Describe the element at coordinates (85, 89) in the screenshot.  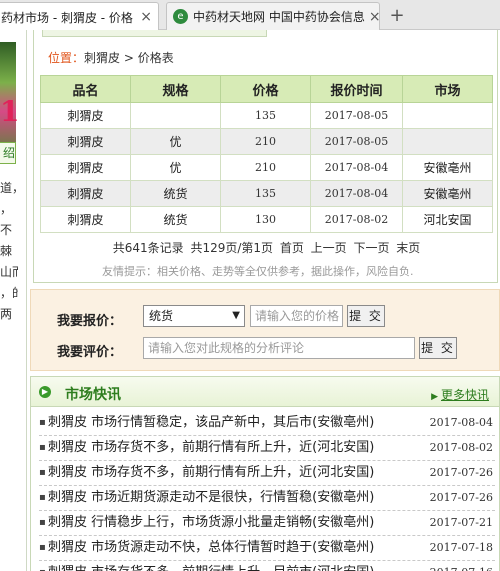
I see `column-header-name: 品名` at that location.